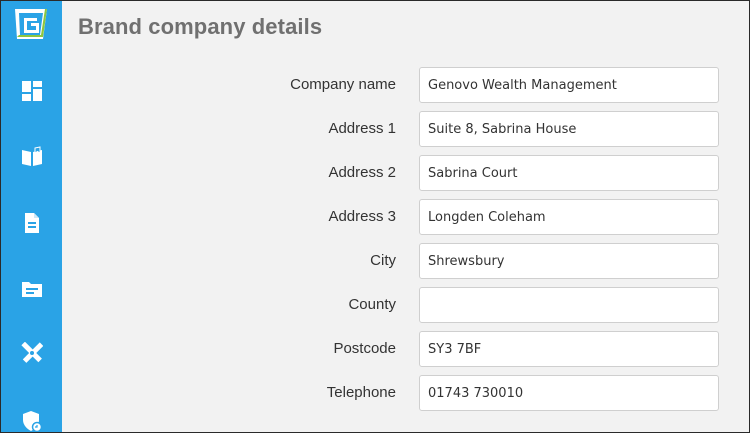 This screenshot has height=433, width=750. I want to click on dashboard-icon, so click(31, 91).